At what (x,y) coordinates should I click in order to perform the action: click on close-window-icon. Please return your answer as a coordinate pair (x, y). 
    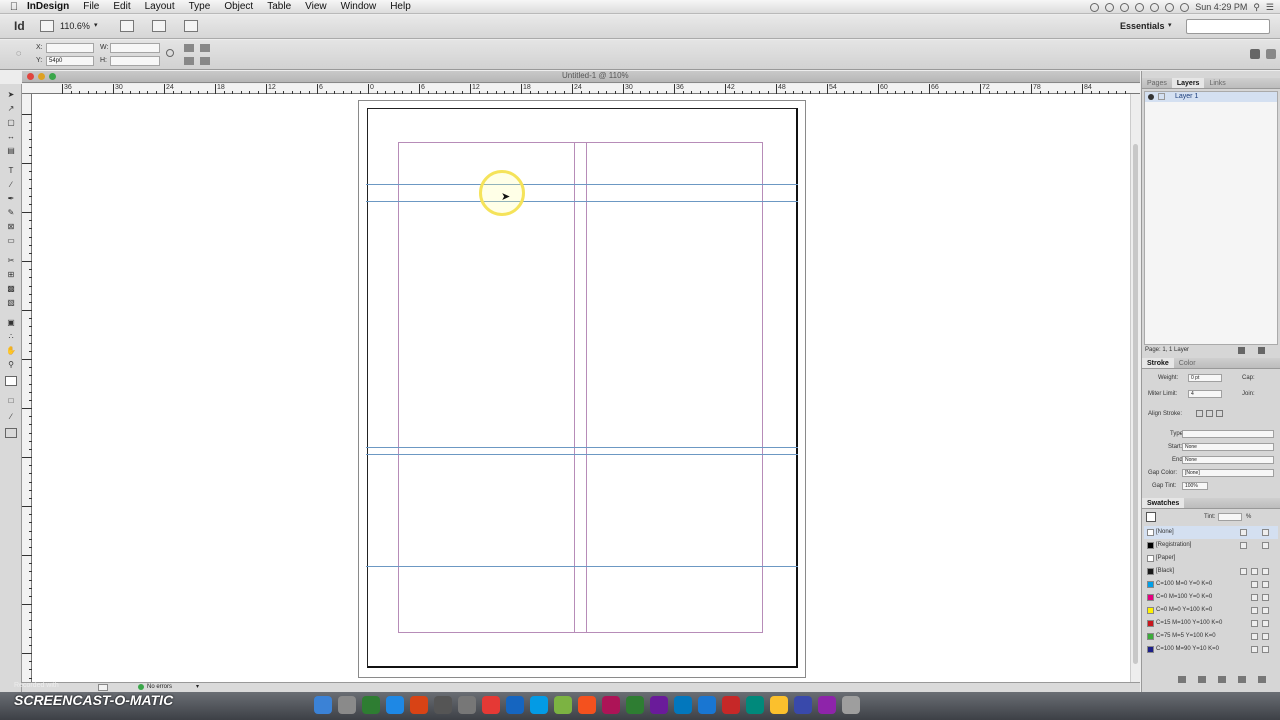
    Looking at the image, I should click on (30, 76).